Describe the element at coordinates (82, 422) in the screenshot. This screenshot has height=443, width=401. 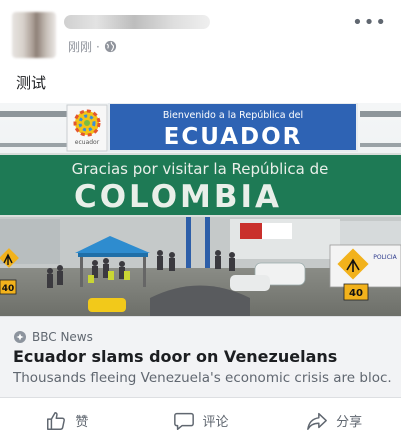
I see `like-label: 赞` at that location.